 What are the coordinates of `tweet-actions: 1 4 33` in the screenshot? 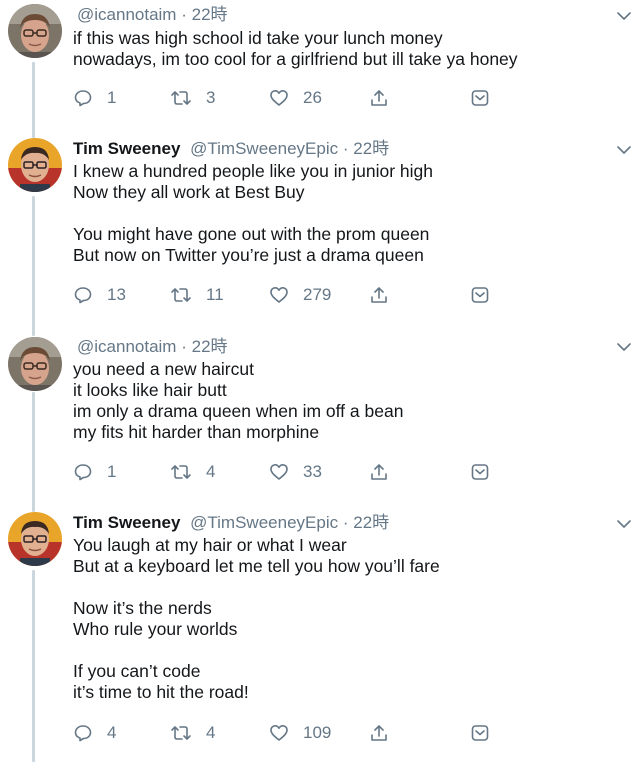 It's located at (353, 472).